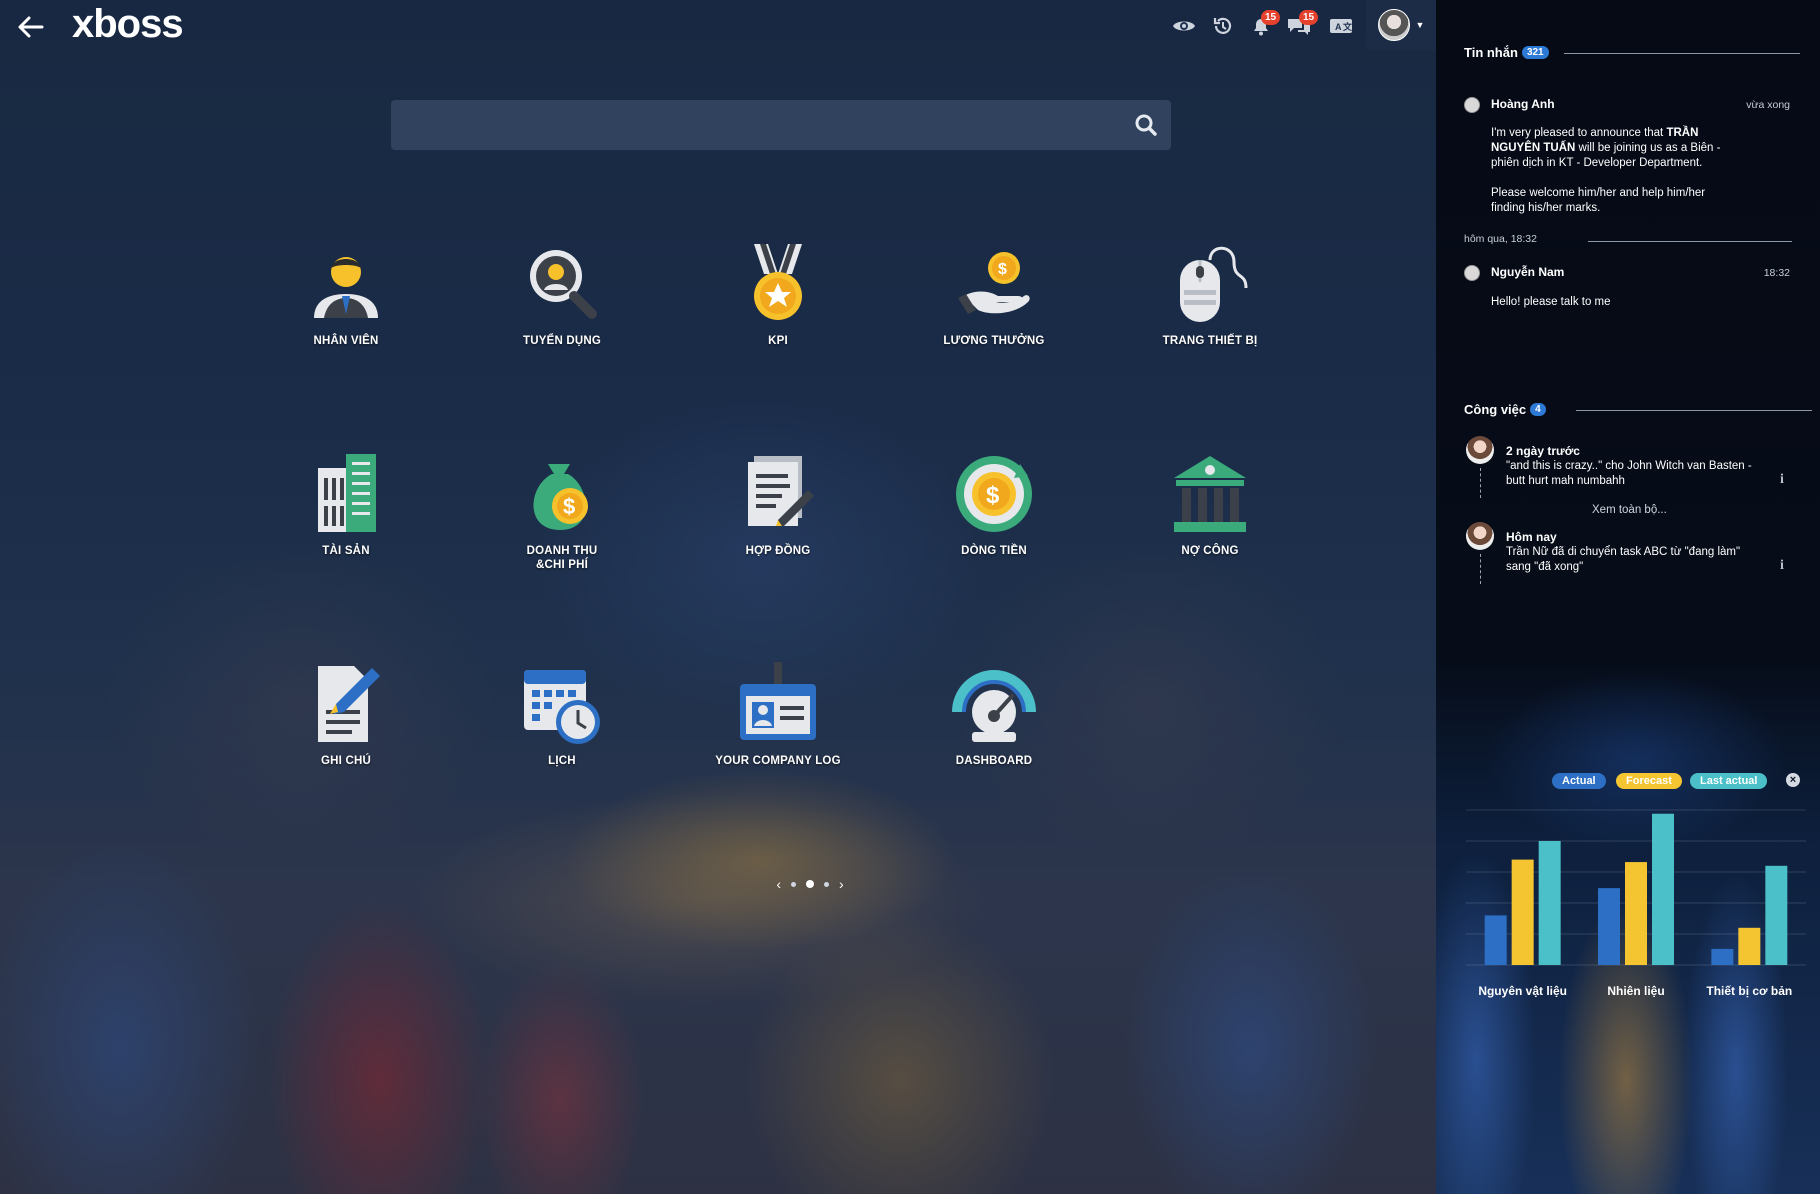  I want to click on back-arrow-icon, so click(31, 27).